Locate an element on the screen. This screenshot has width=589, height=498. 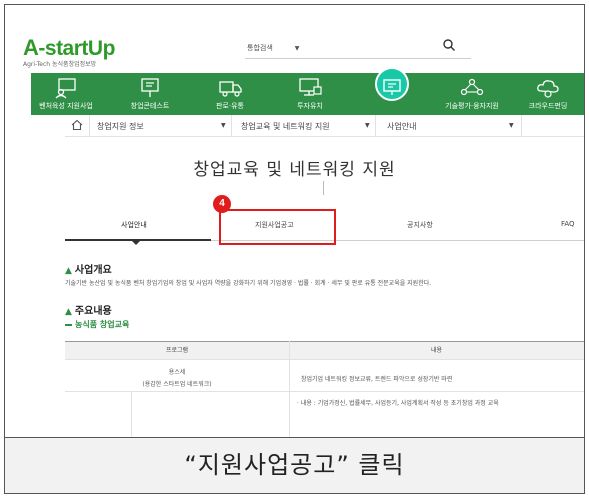
home-icon is located at coordinates (77, 125).